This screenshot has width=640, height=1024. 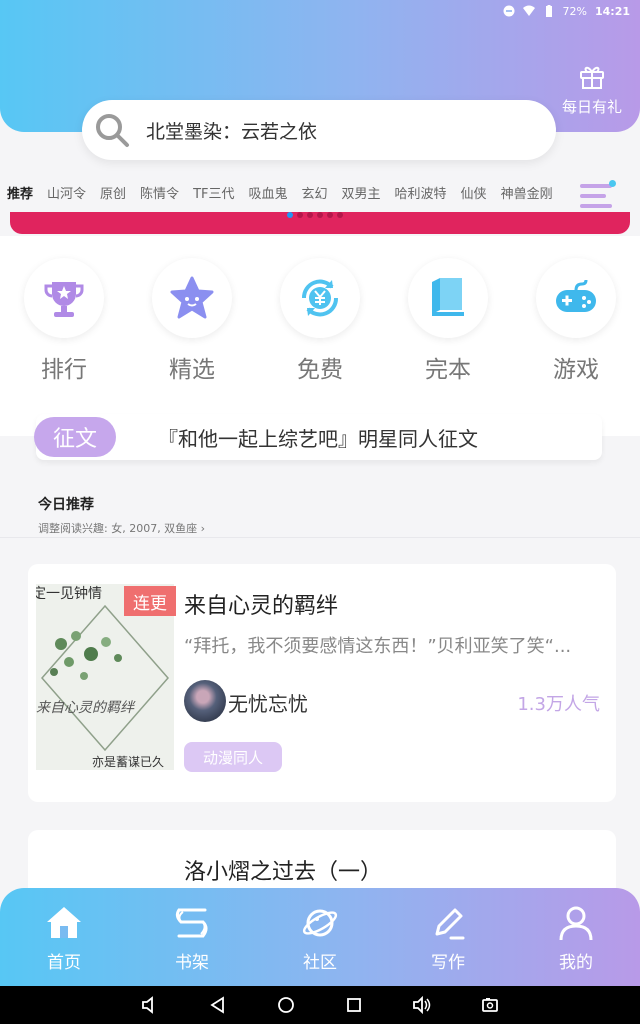 I want to click on tab-chenqingling: 陈情令, so click(x=159, y=192).